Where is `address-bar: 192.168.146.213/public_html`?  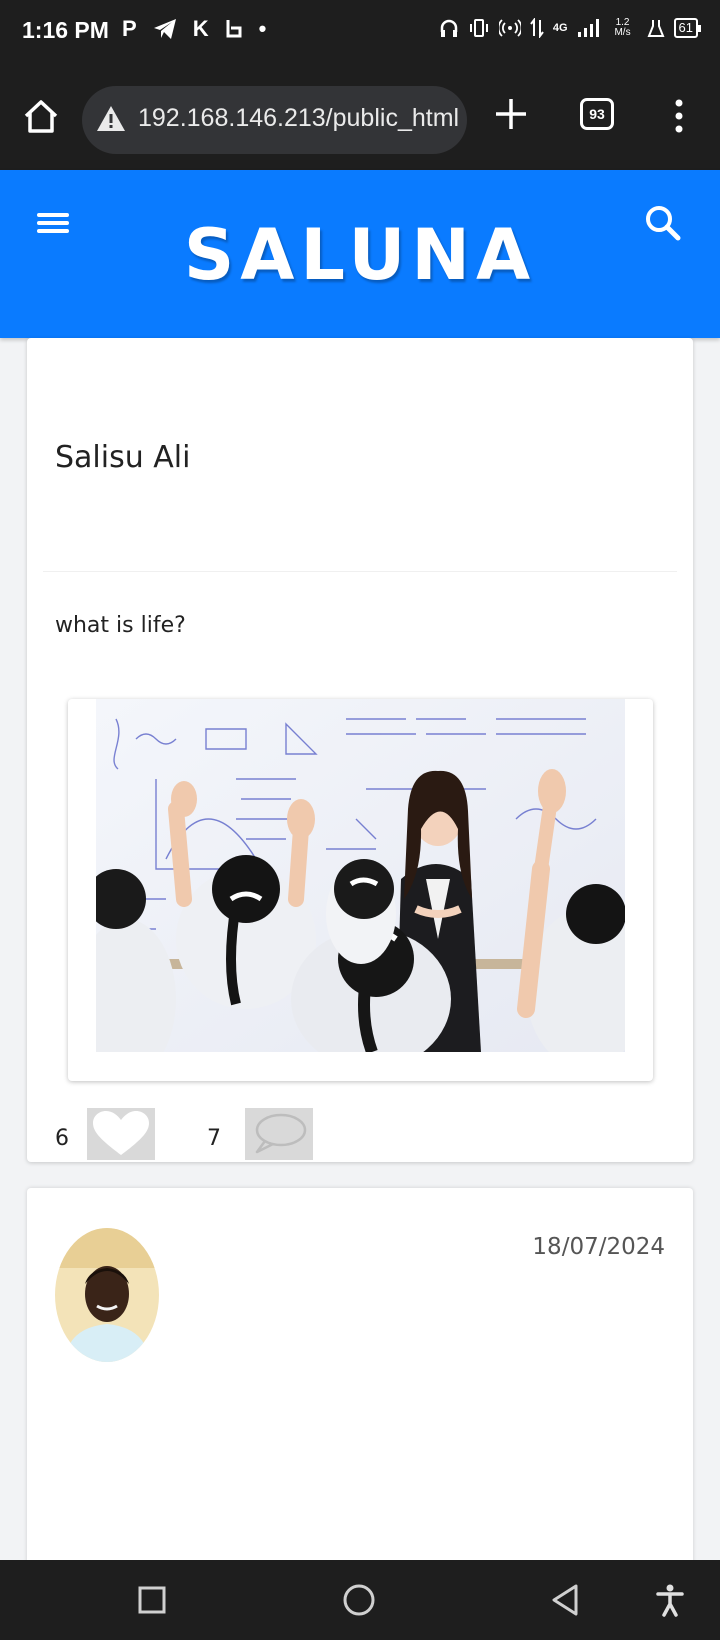 address-bar: 192.168.146.213/public_html is located at coordinates (274, 120).